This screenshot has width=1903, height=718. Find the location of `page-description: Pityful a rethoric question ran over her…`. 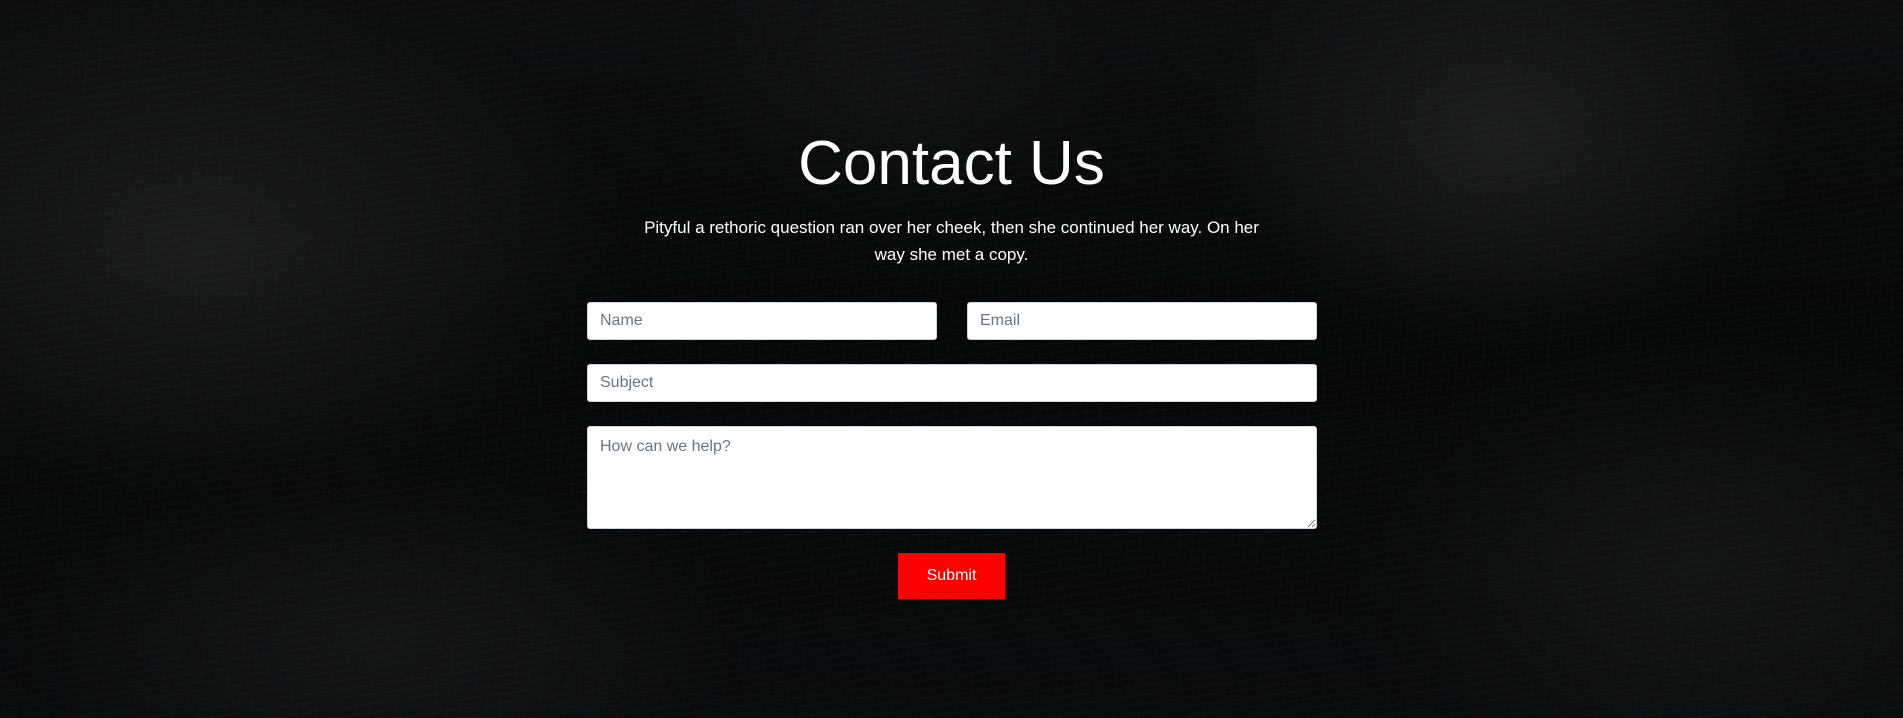

page-description: Pityful a rethoric question ran over her… is located at coordinates (951, 241).